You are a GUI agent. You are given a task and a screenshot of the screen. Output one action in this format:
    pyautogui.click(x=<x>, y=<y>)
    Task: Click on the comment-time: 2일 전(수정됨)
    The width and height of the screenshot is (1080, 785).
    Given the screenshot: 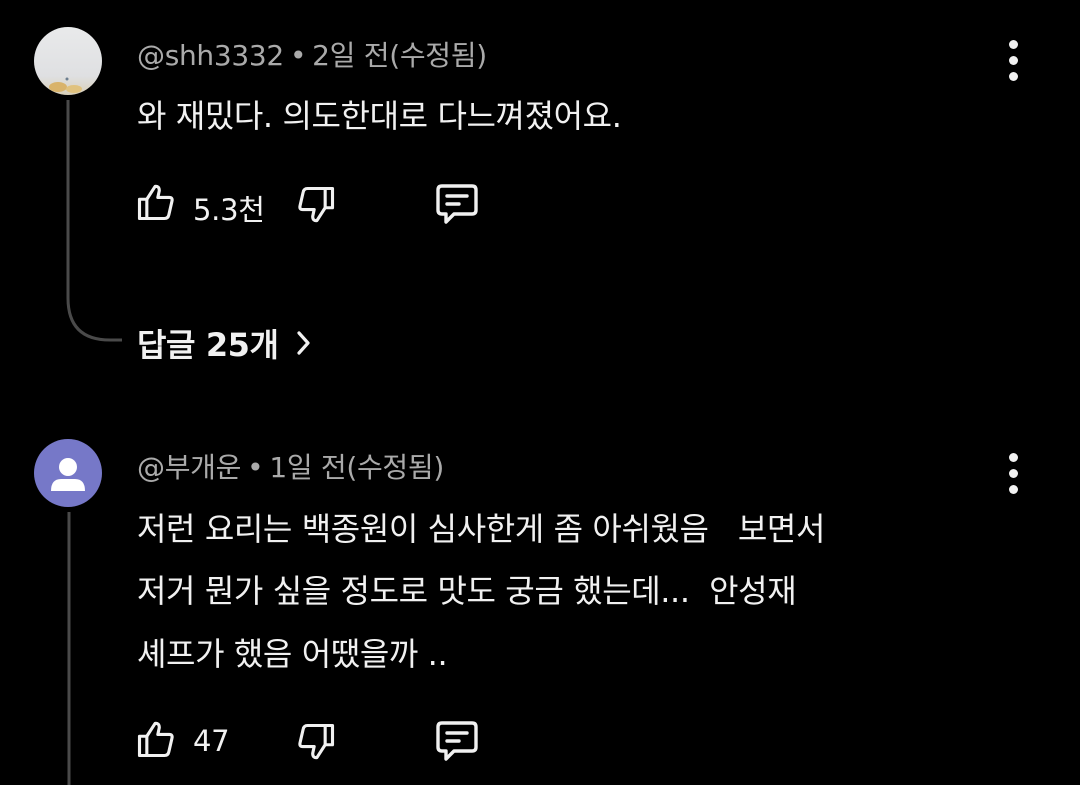 What is the action you would take?
    pyautogui.click(x=399, y=55)
    